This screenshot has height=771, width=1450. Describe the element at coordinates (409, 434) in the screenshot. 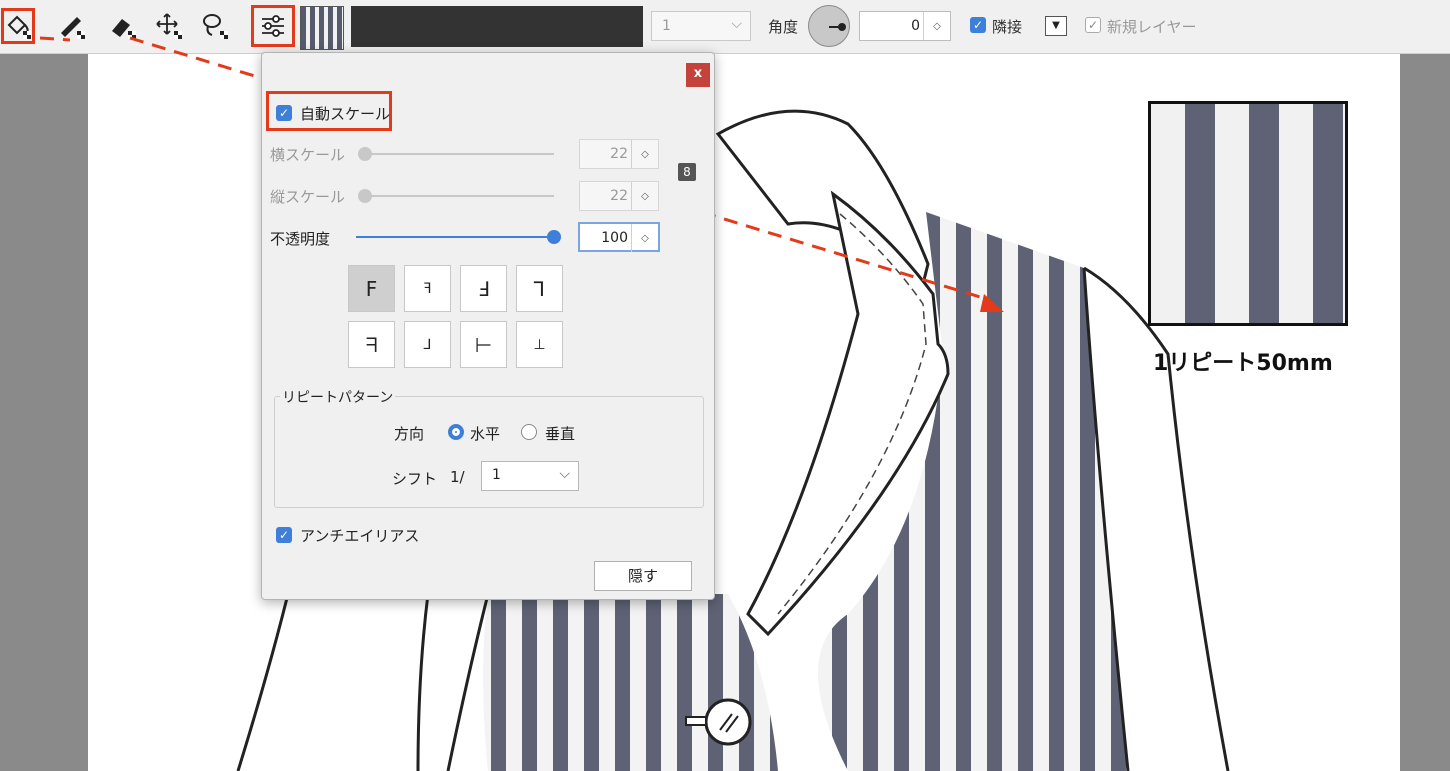

I see `direction-label: 方向` at that location.